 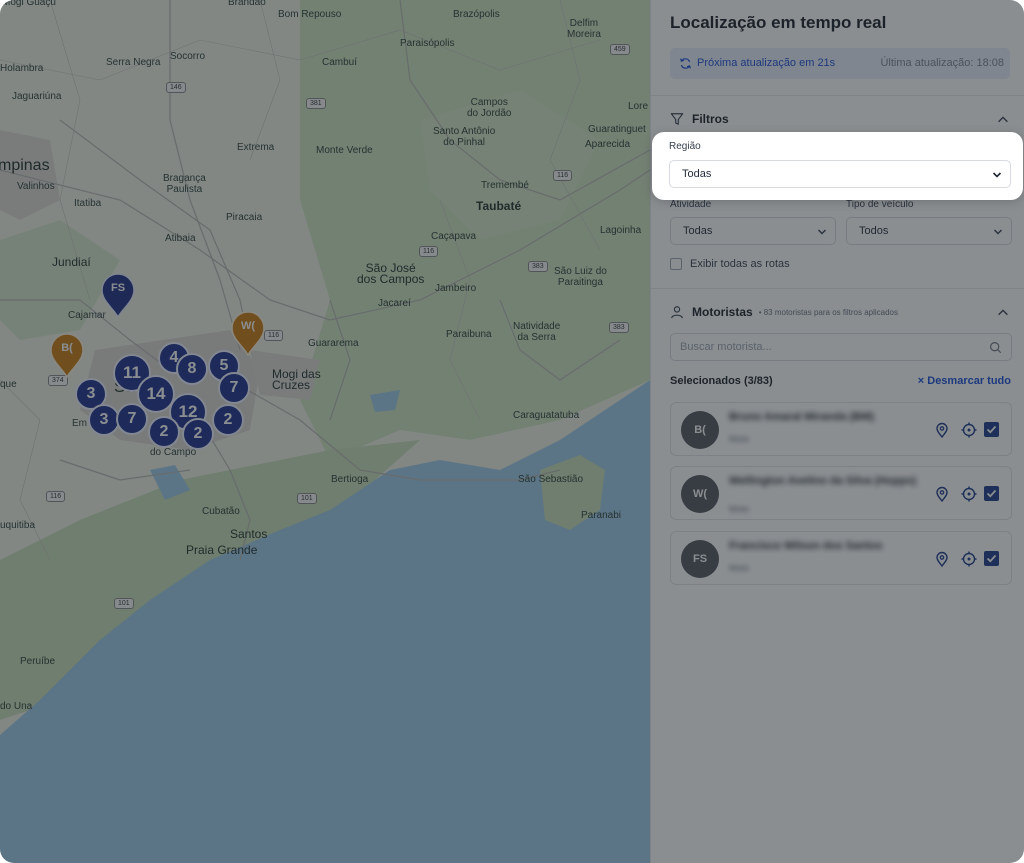 I want to click on region-value: Todas, so click(x=697, y=174).